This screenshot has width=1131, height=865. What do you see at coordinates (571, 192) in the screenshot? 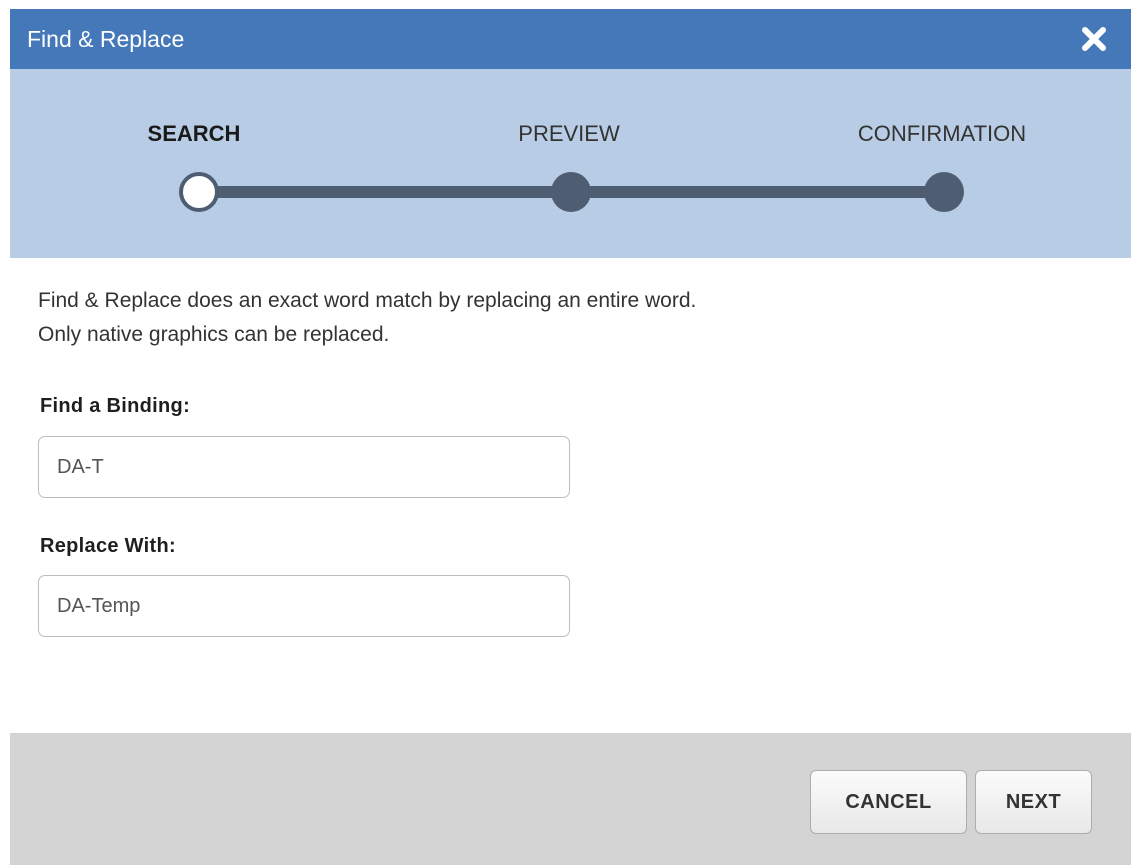
I see `step-dot-preview` at bounding box center [571, 192].